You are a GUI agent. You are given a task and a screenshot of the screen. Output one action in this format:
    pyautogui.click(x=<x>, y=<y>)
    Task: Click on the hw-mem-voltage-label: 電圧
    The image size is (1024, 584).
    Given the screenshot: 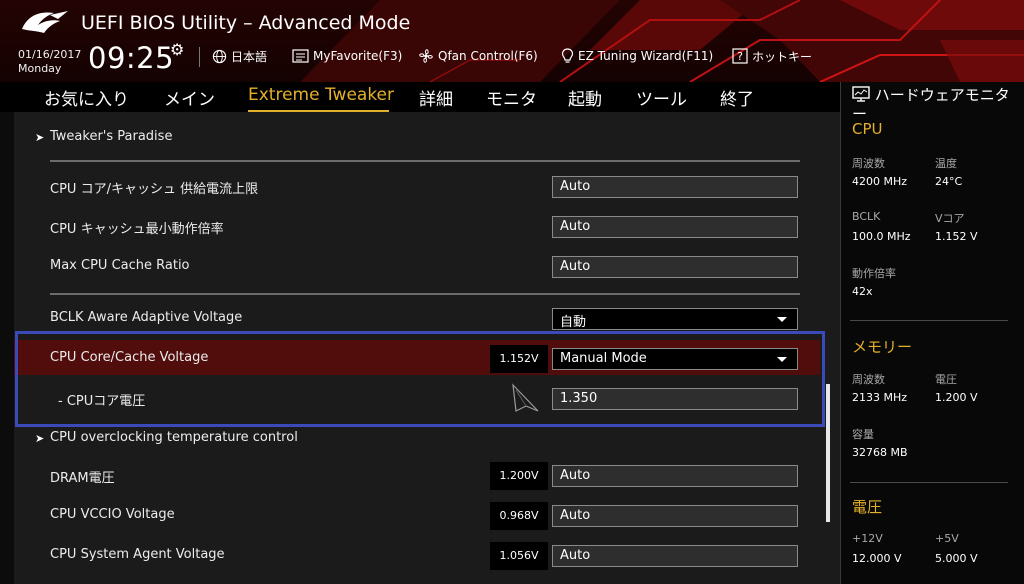 What is the action you would take?
    pyautogui.click(x=946, y=379)
    